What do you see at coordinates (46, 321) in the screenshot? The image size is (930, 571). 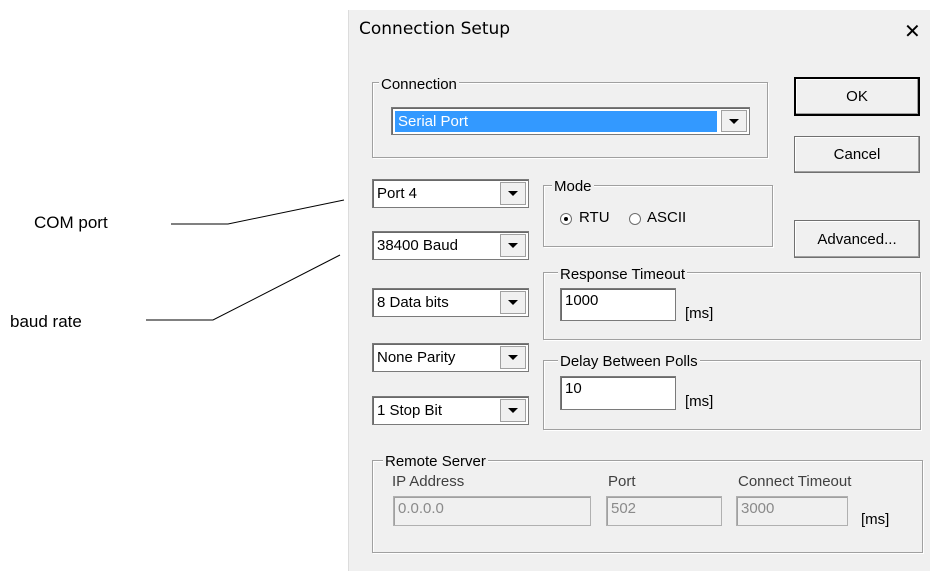 I see `baud-rate-annotation: baud rate` at bounding box center [46, 321].